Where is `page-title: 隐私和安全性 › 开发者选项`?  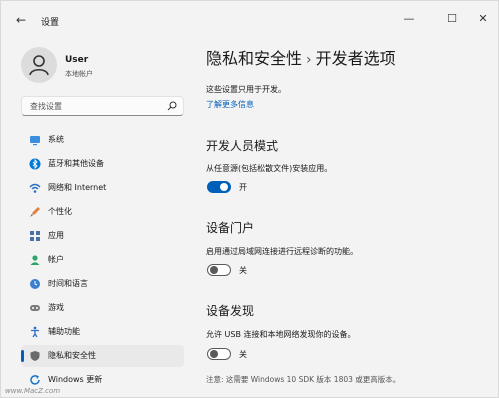 page-title: 隐私和安全性 › 开发者选项 is located at coordinates (301, 57).